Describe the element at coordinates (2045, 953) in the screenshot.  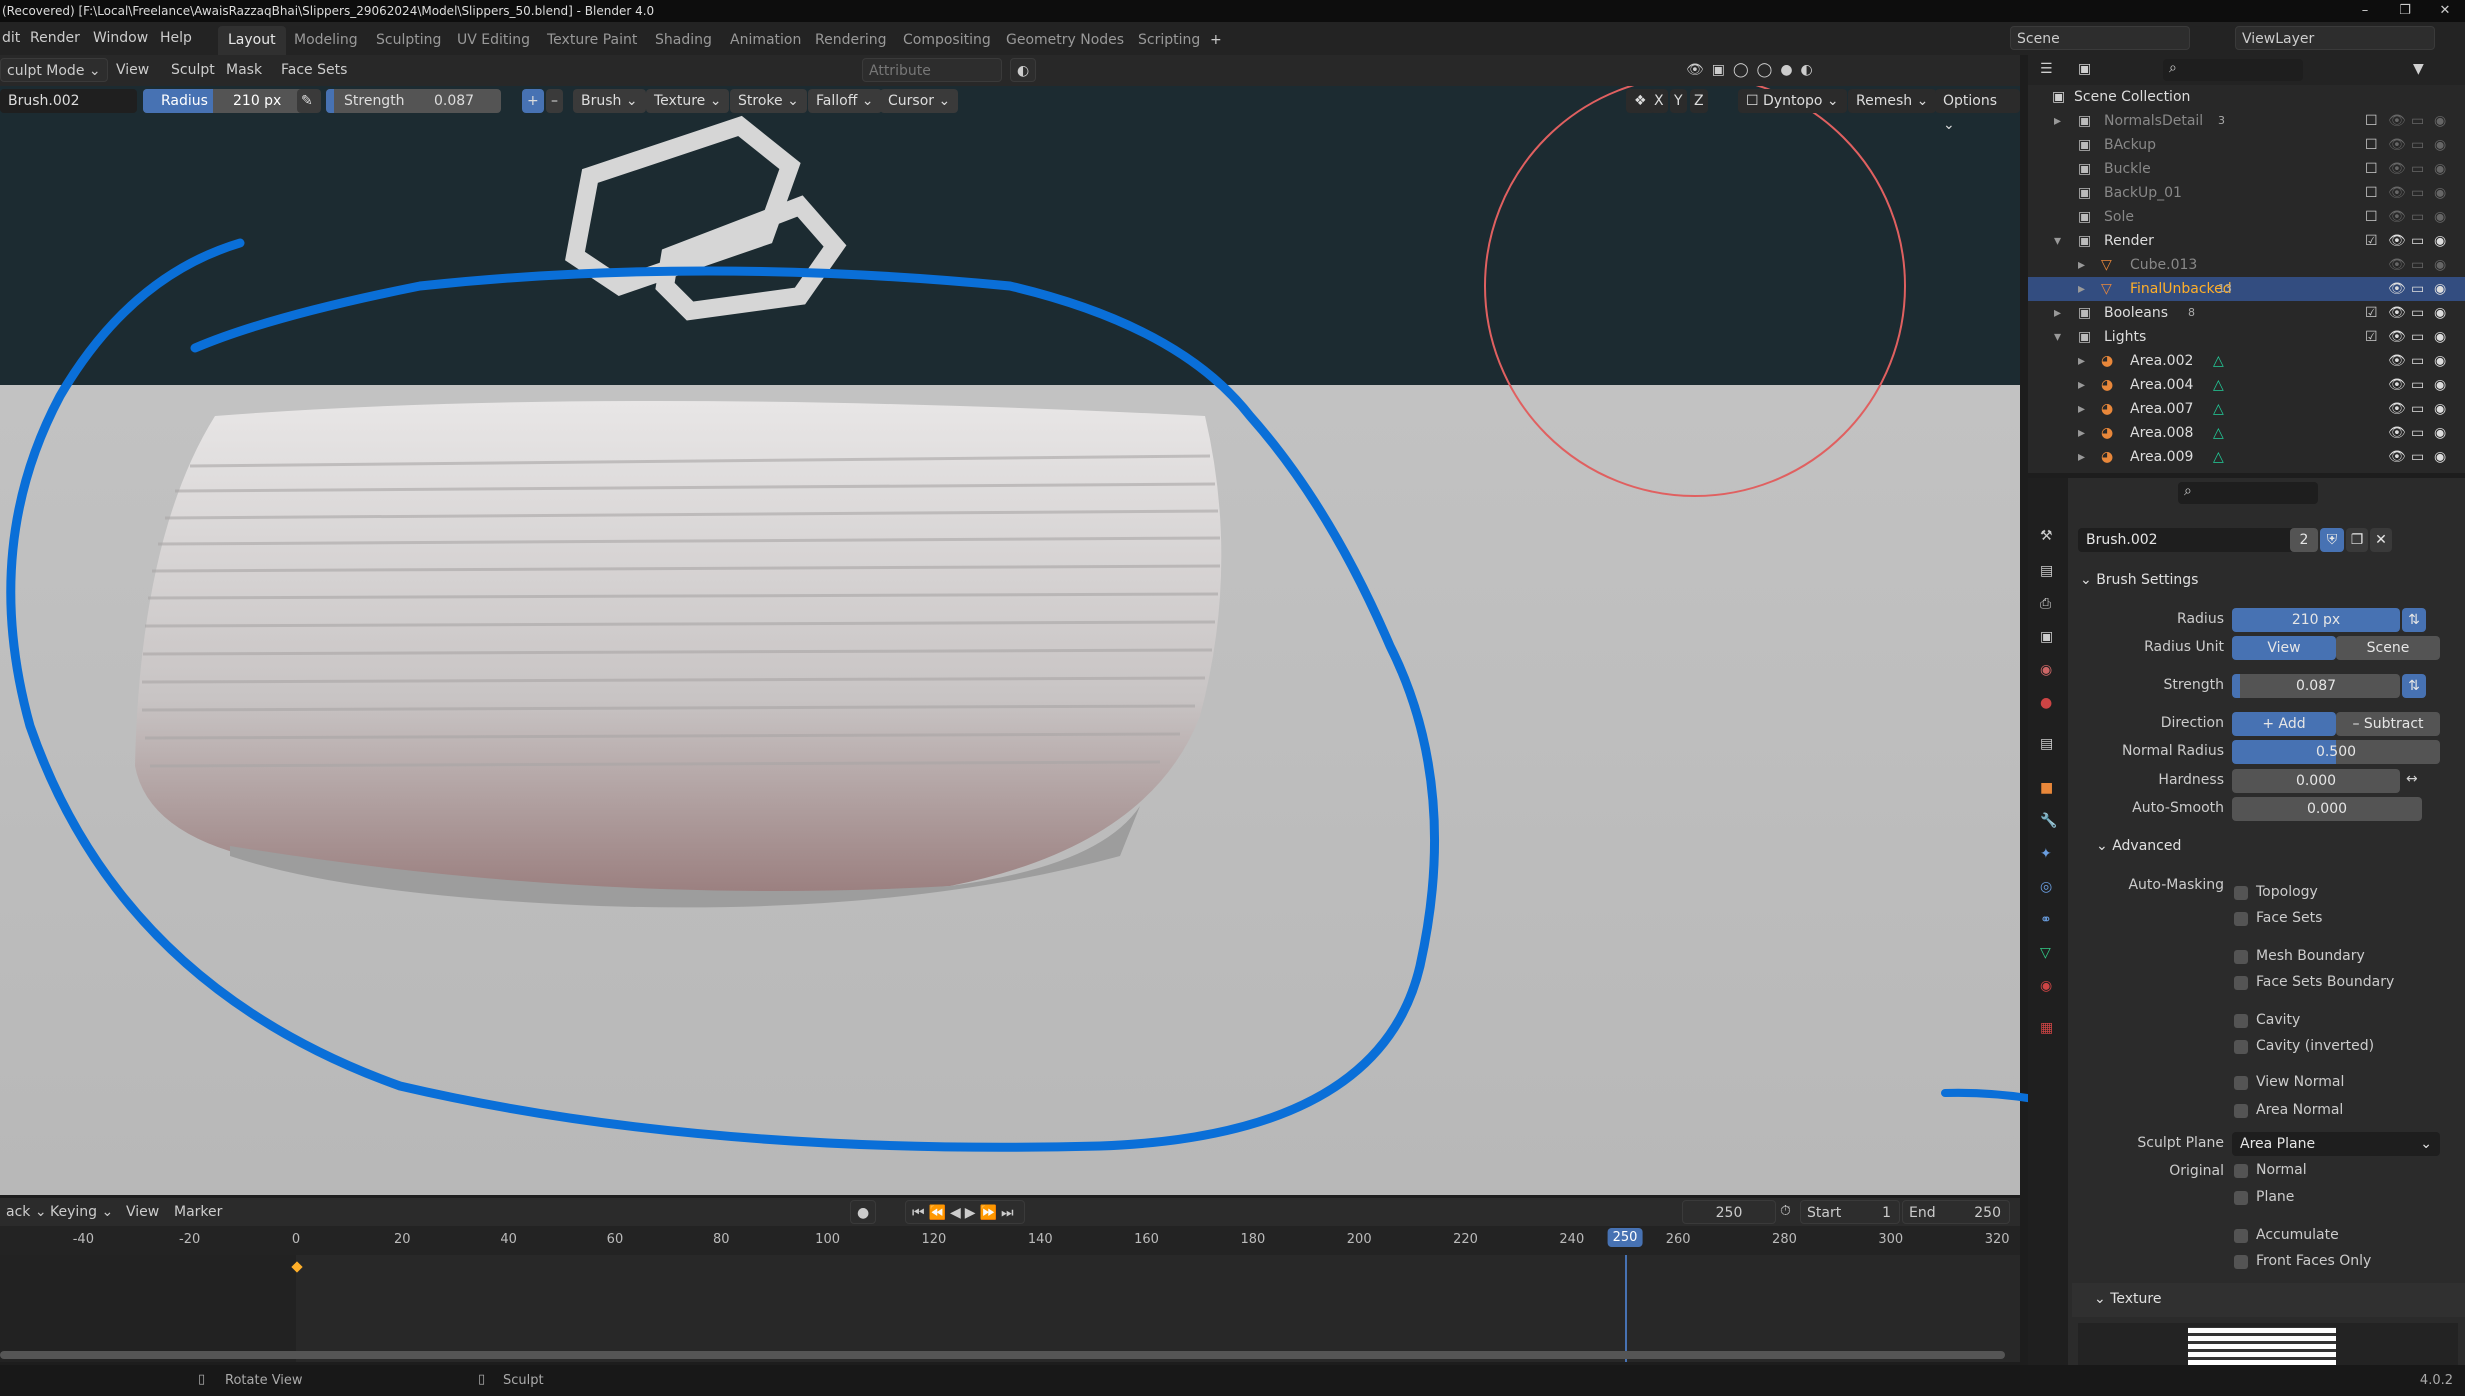
I see `data-tab-icon: ▽` at that location.